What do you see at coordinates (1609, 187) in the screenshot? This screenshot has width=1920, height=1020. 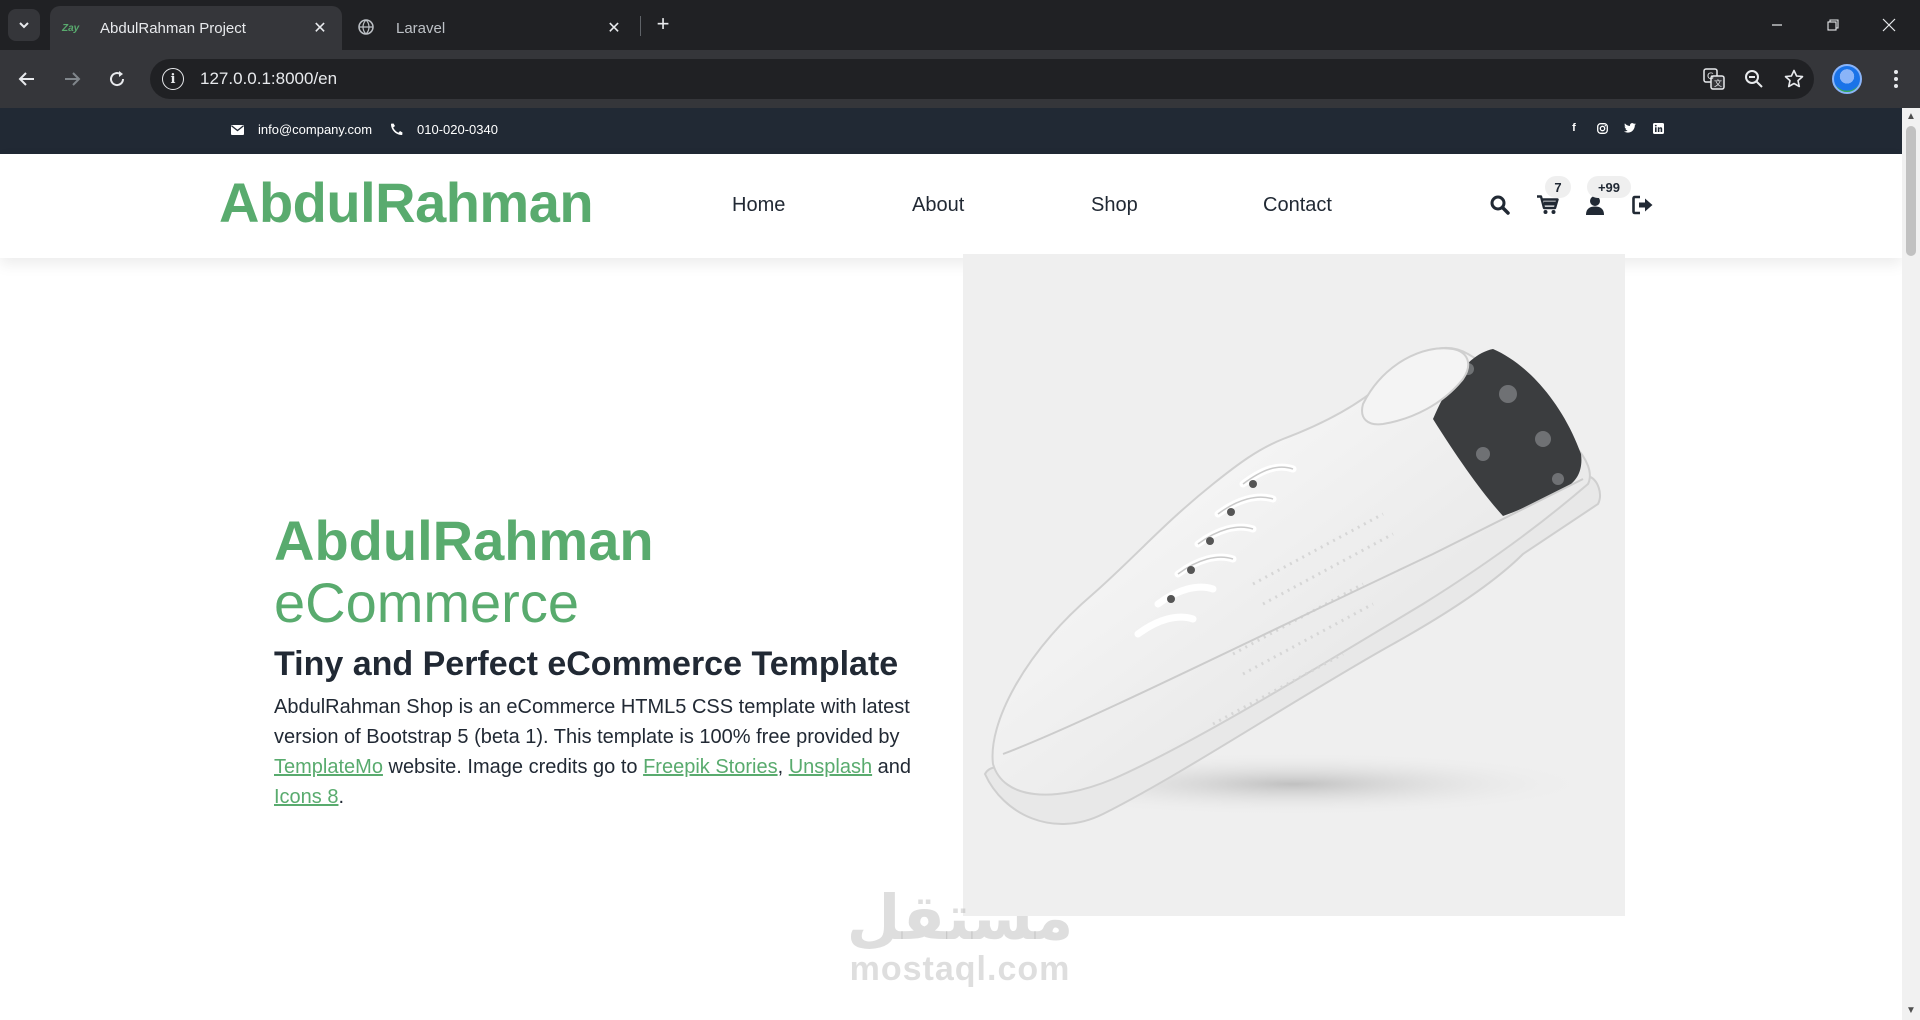 I see `user-count-badge: +99` at bounding box center [1609, 187].